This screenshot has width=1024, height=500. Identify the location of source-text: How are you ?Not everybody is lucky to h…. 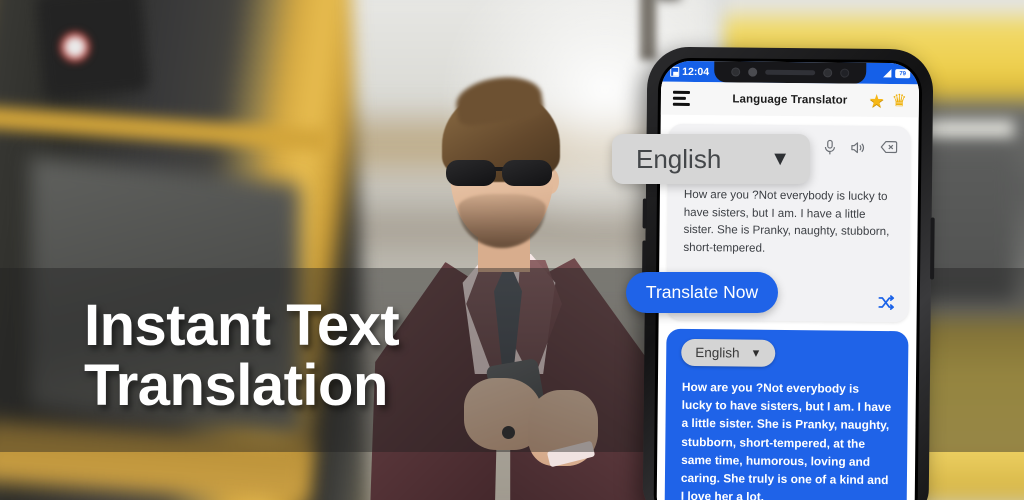
(789, 222).